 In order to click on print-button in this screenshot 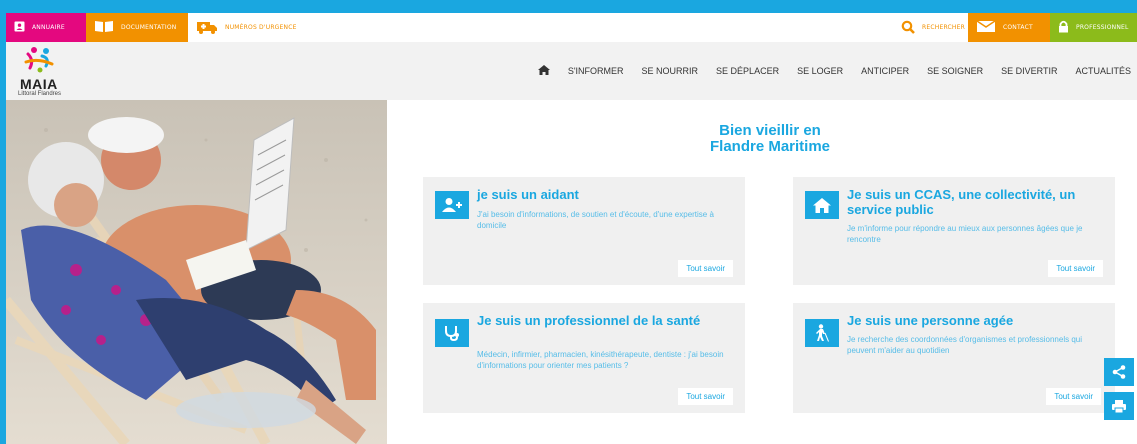, I will do `click(1119, 406)`.